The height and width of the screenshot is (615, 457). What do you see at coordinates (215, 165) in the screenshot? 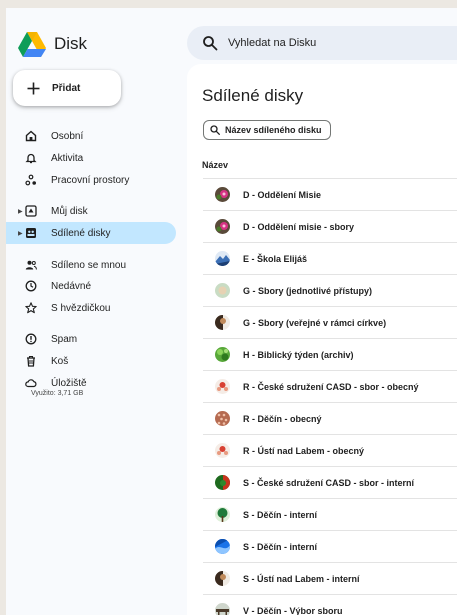
I see `column-header-name: Název` at bounding box center [215, 165].